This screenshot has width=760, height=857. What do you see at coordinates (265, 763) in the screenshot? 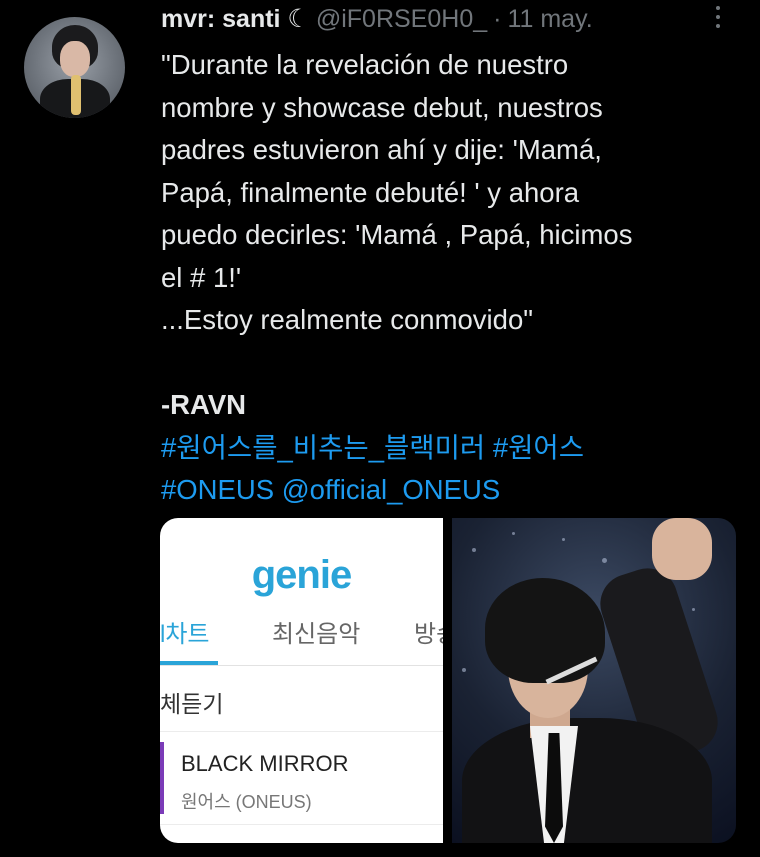
I see `song-title: BLACK MIRROR` at bounding box center [265, 763].